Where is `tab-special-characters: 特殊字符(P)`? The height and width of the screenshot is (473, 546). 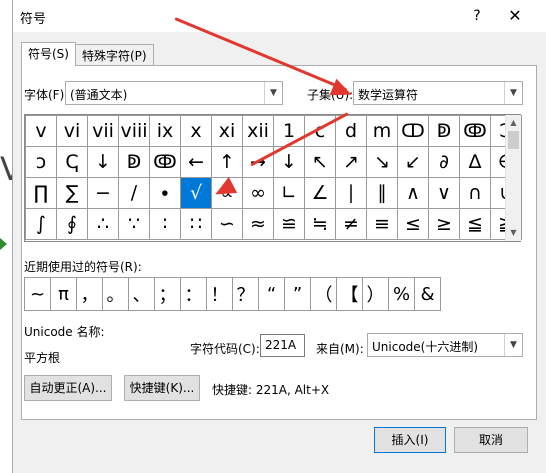
tab-special-characters: 特殊字符(P) is located at coordinates (114, 55).